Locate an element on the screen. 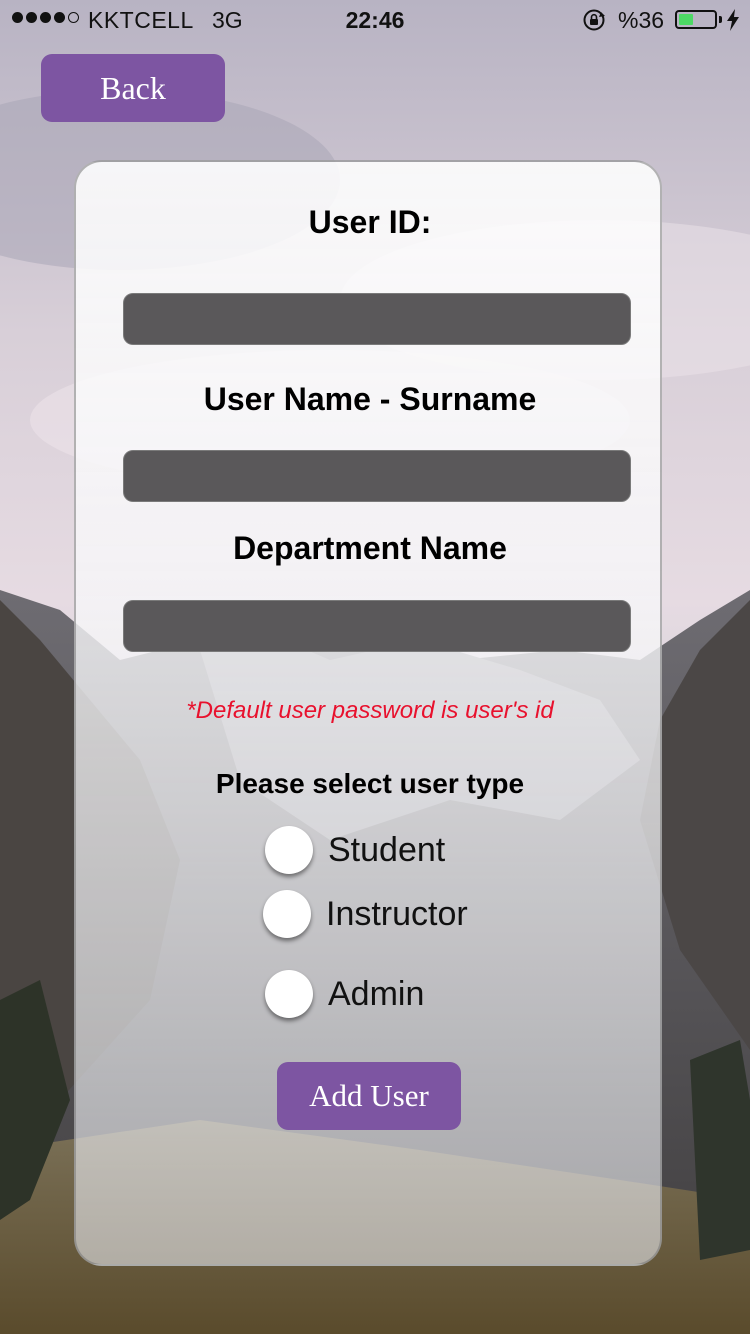 The image size is (750, 1334). user-id-input is located at coordinates (377, 319).